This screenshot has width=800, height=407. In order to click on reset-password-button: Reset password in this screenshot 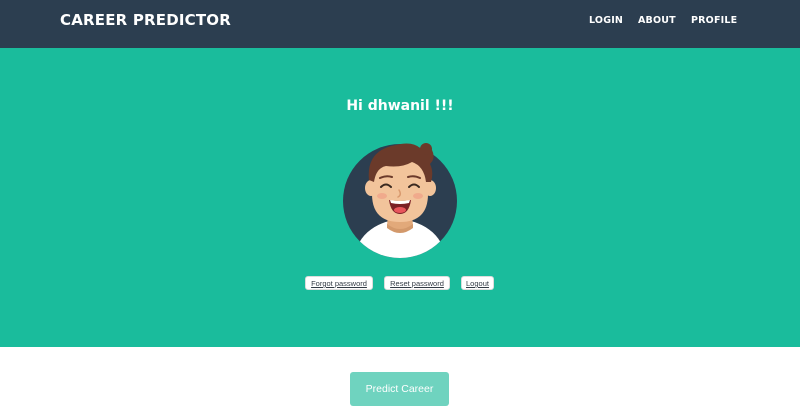, I will do `click(417, 283)`.